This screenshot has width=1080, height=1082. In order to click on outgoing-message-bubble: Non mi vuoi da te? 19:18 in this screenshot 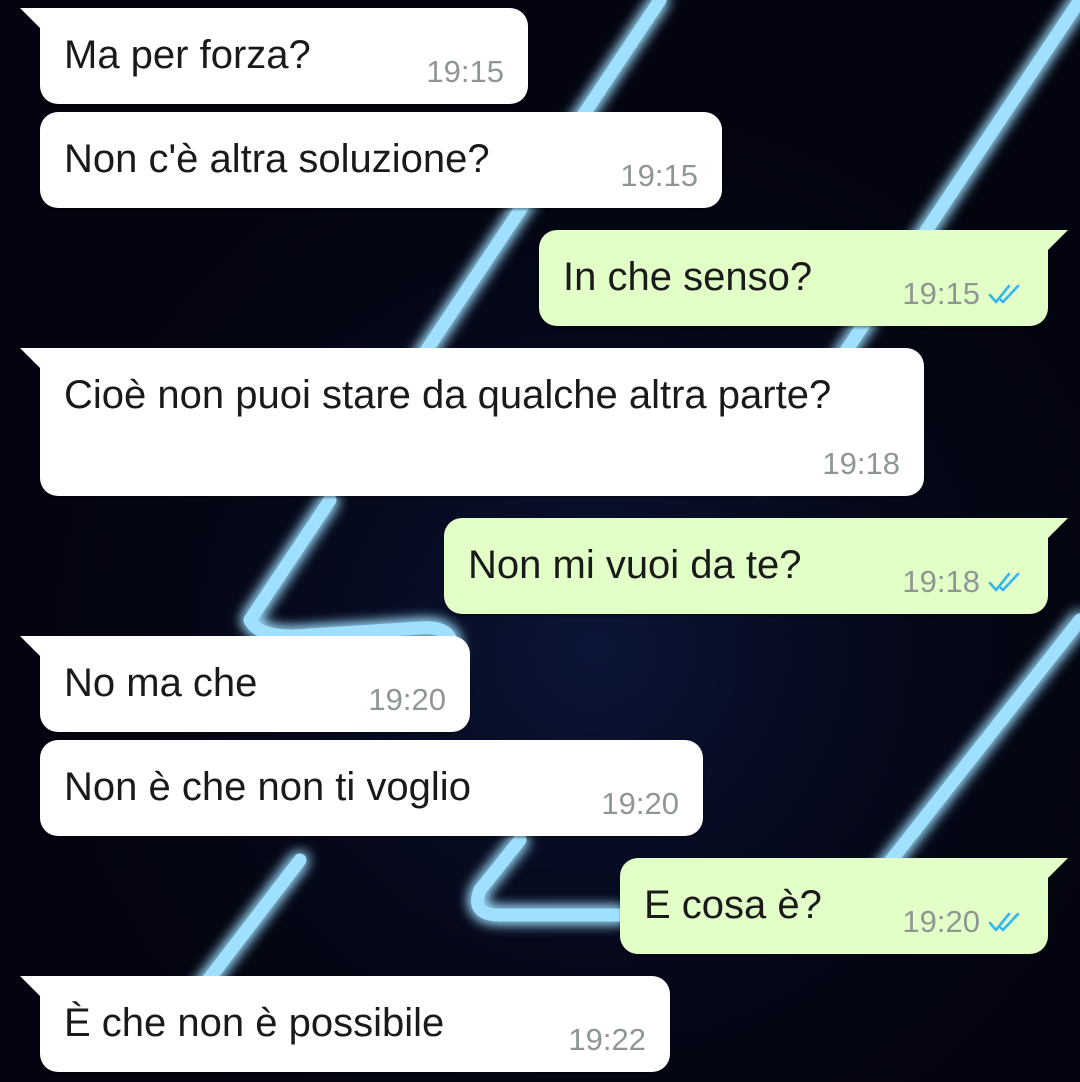, I will do `click(756, 566)`.